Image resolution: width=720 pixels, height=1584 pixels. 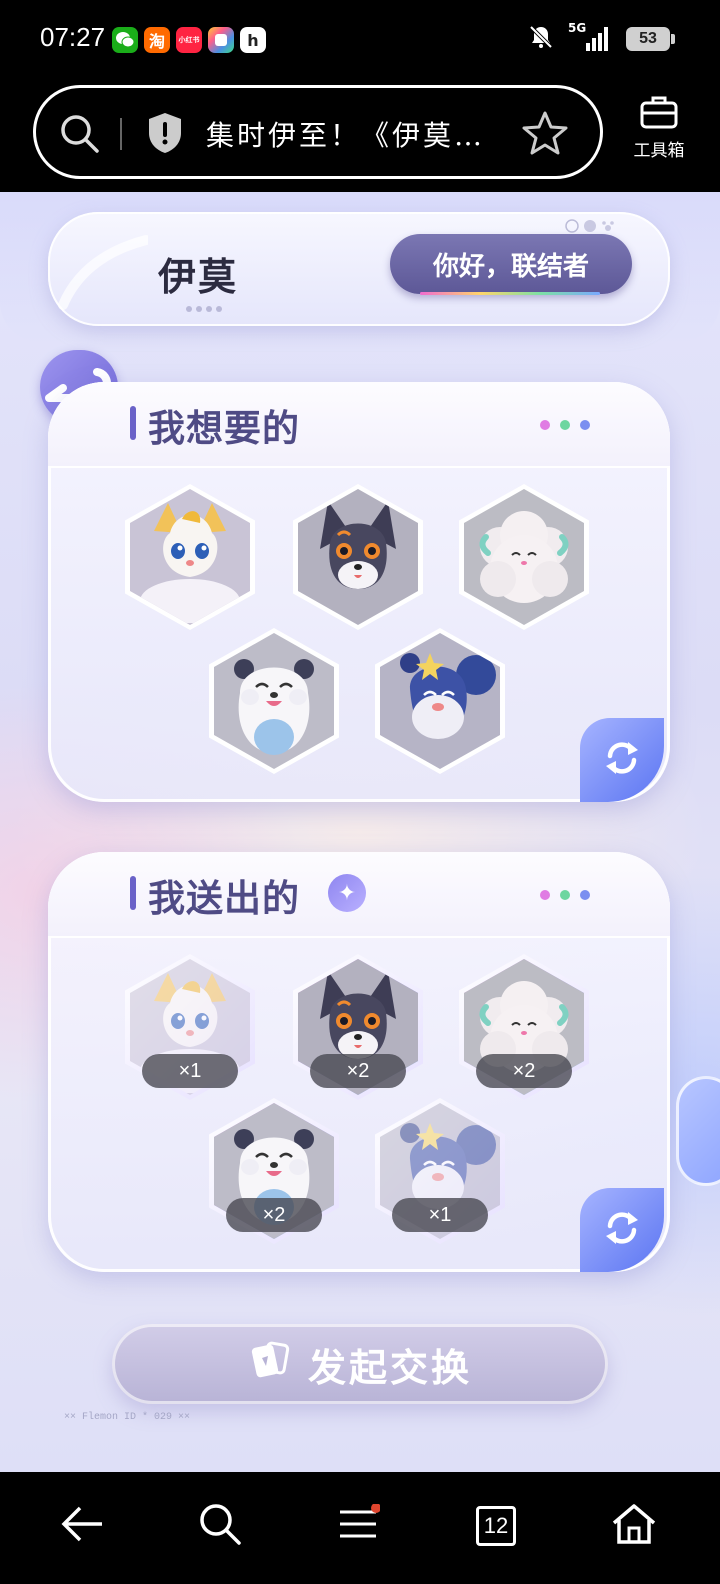 I want to click on status-time: 07:27, so click(x=73, y=37).